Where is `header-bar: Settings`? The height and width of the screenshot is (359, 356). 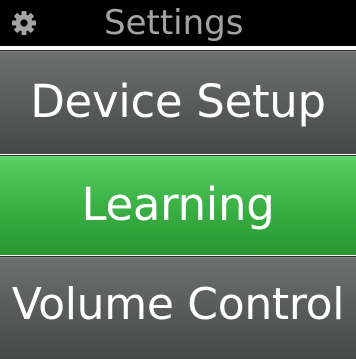 header-bar: Settings is located at coordinates (178, 23).